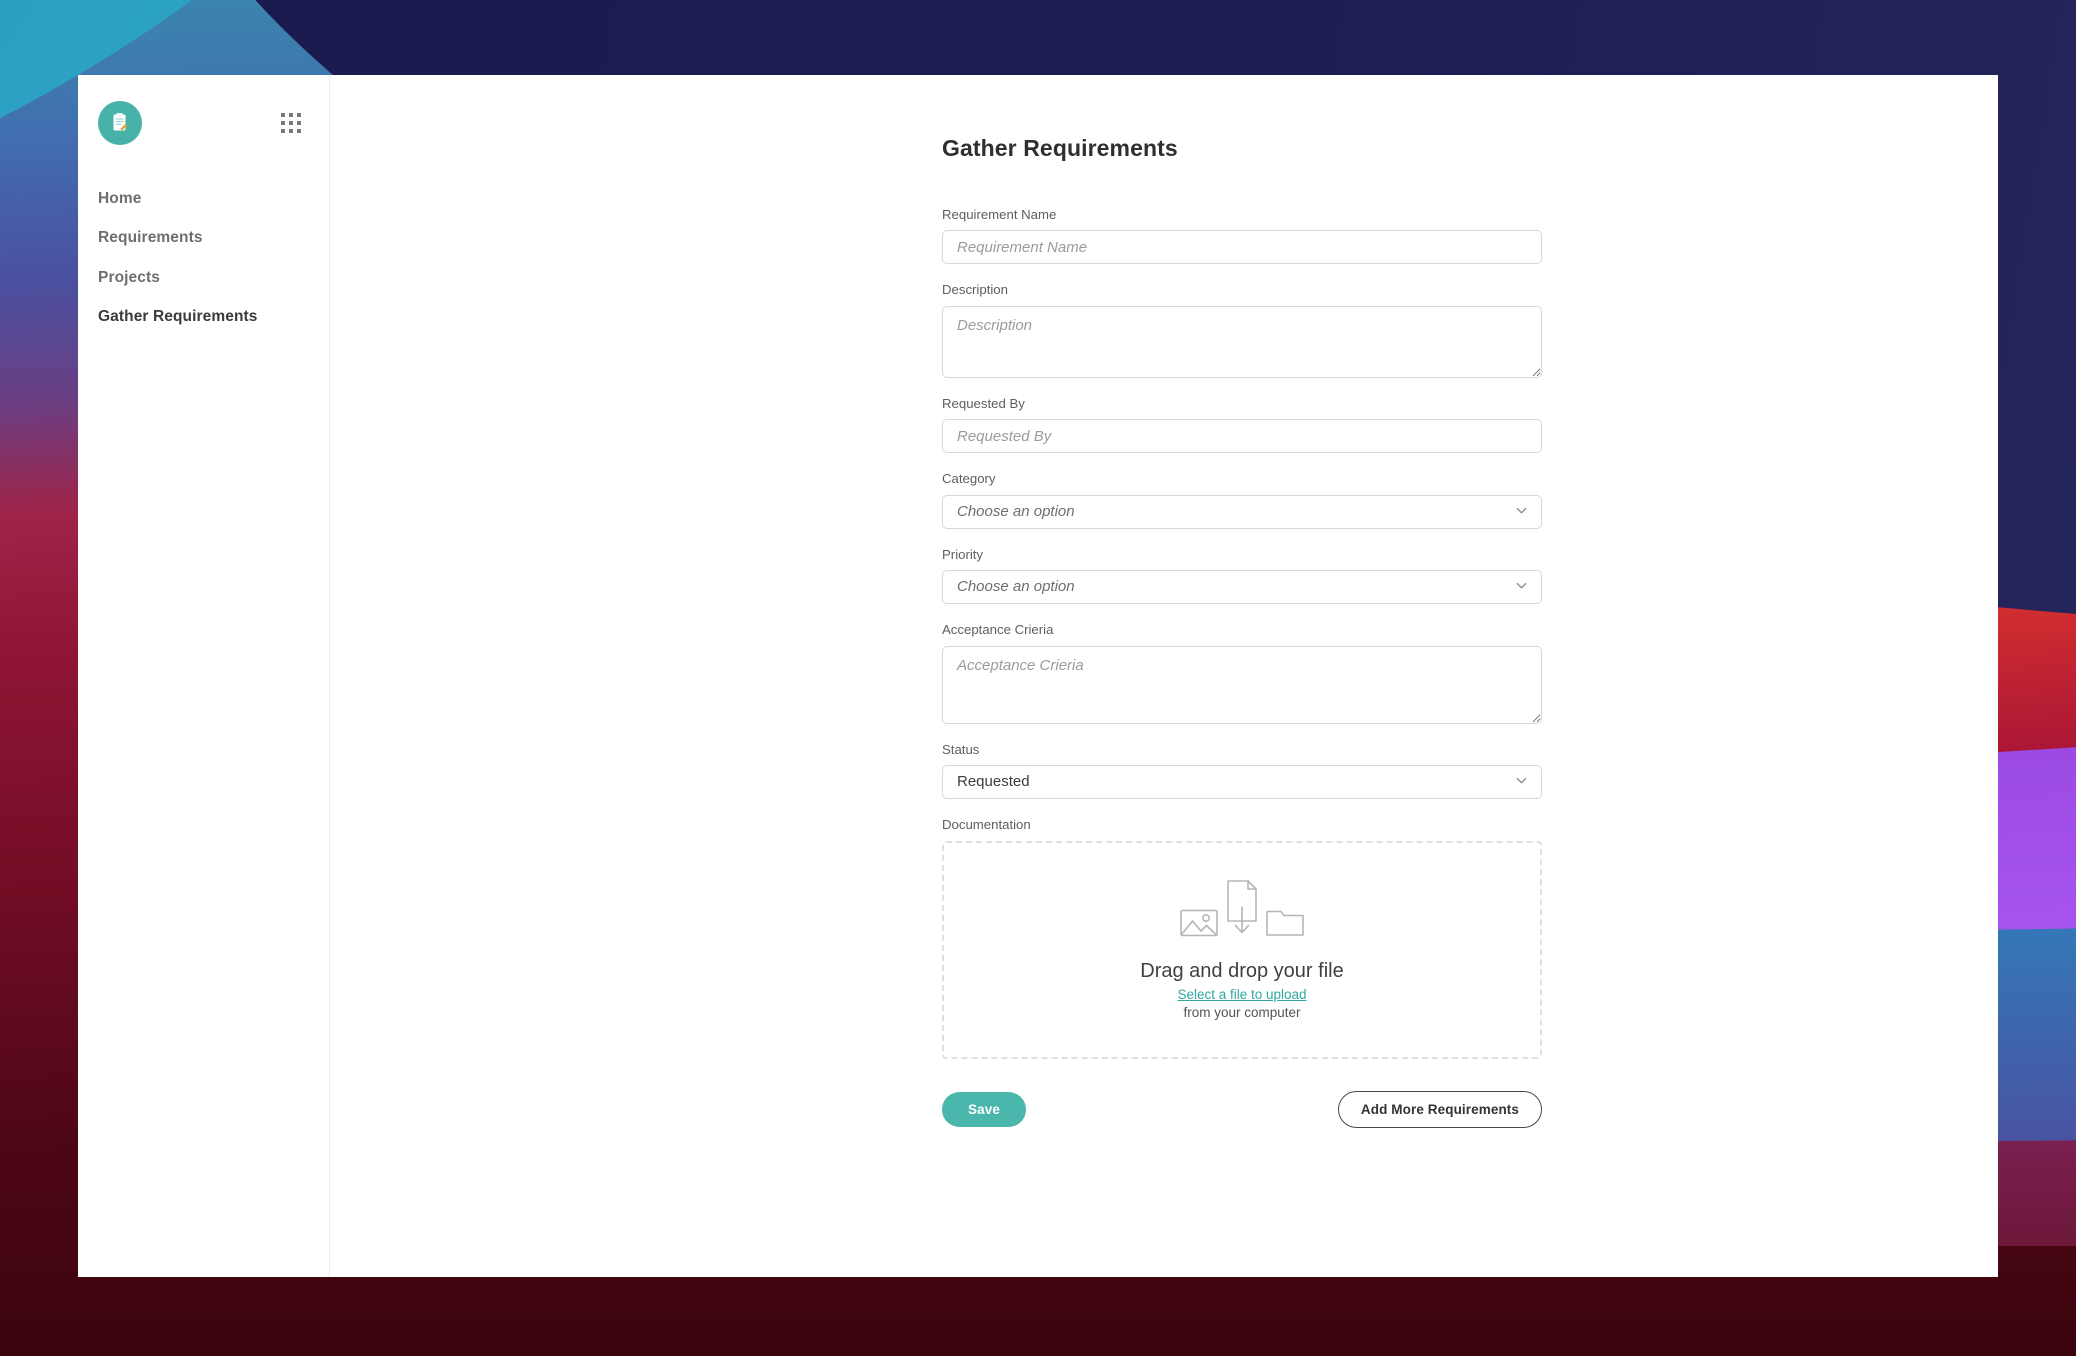  What do you see at coordinates (1060, 148) in the screenshot?
I see `page-title: Gather Requirements` at bounding box center [1060, 148].